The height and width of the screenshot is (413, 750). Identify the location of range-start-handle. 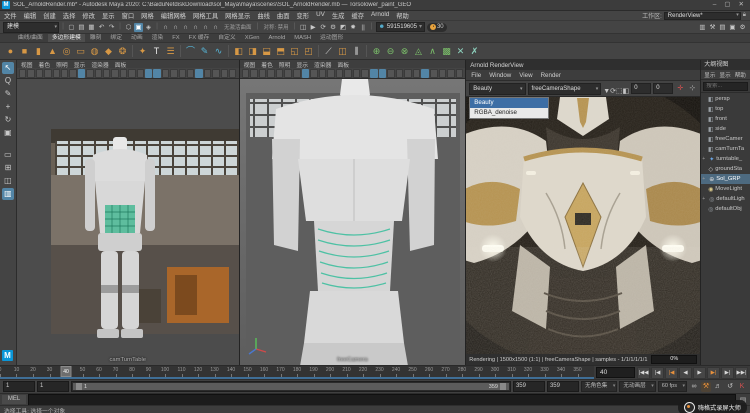
(79, 386).